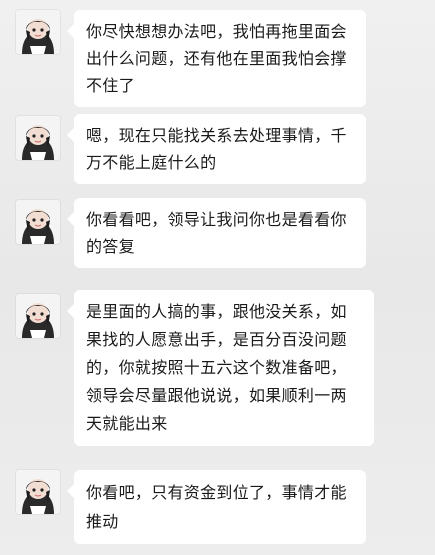 The height and width of the screenshot is (555, 435). I want to click on message-bubble: 你看看吧，领导让我问你也是看看你的答复, so click(216, 233).